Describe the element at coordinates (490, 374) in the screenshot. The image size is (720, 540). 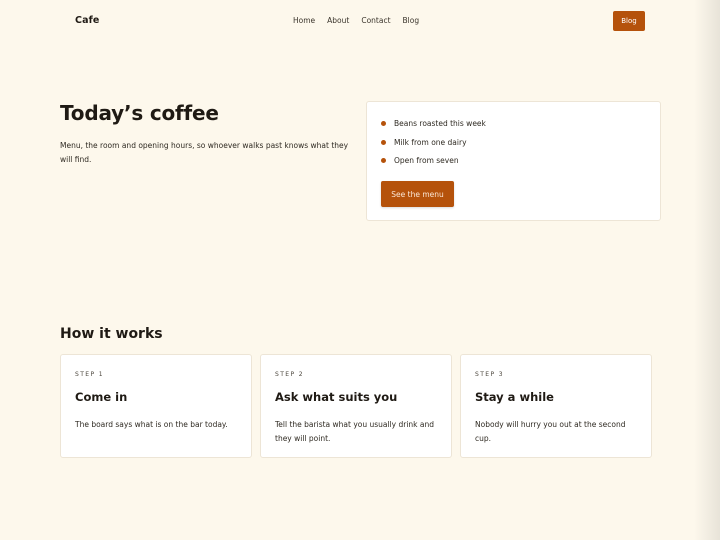
I see `step-kicker: STEP 3` at that location.